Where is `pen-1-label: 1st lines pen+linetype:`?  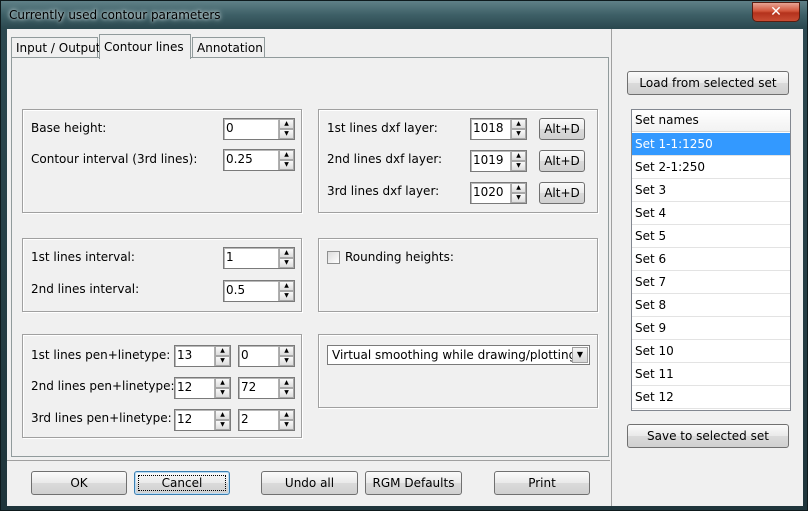
pen-1-label: 1st lines pen+linetype: is located at coordinates (101, 355).